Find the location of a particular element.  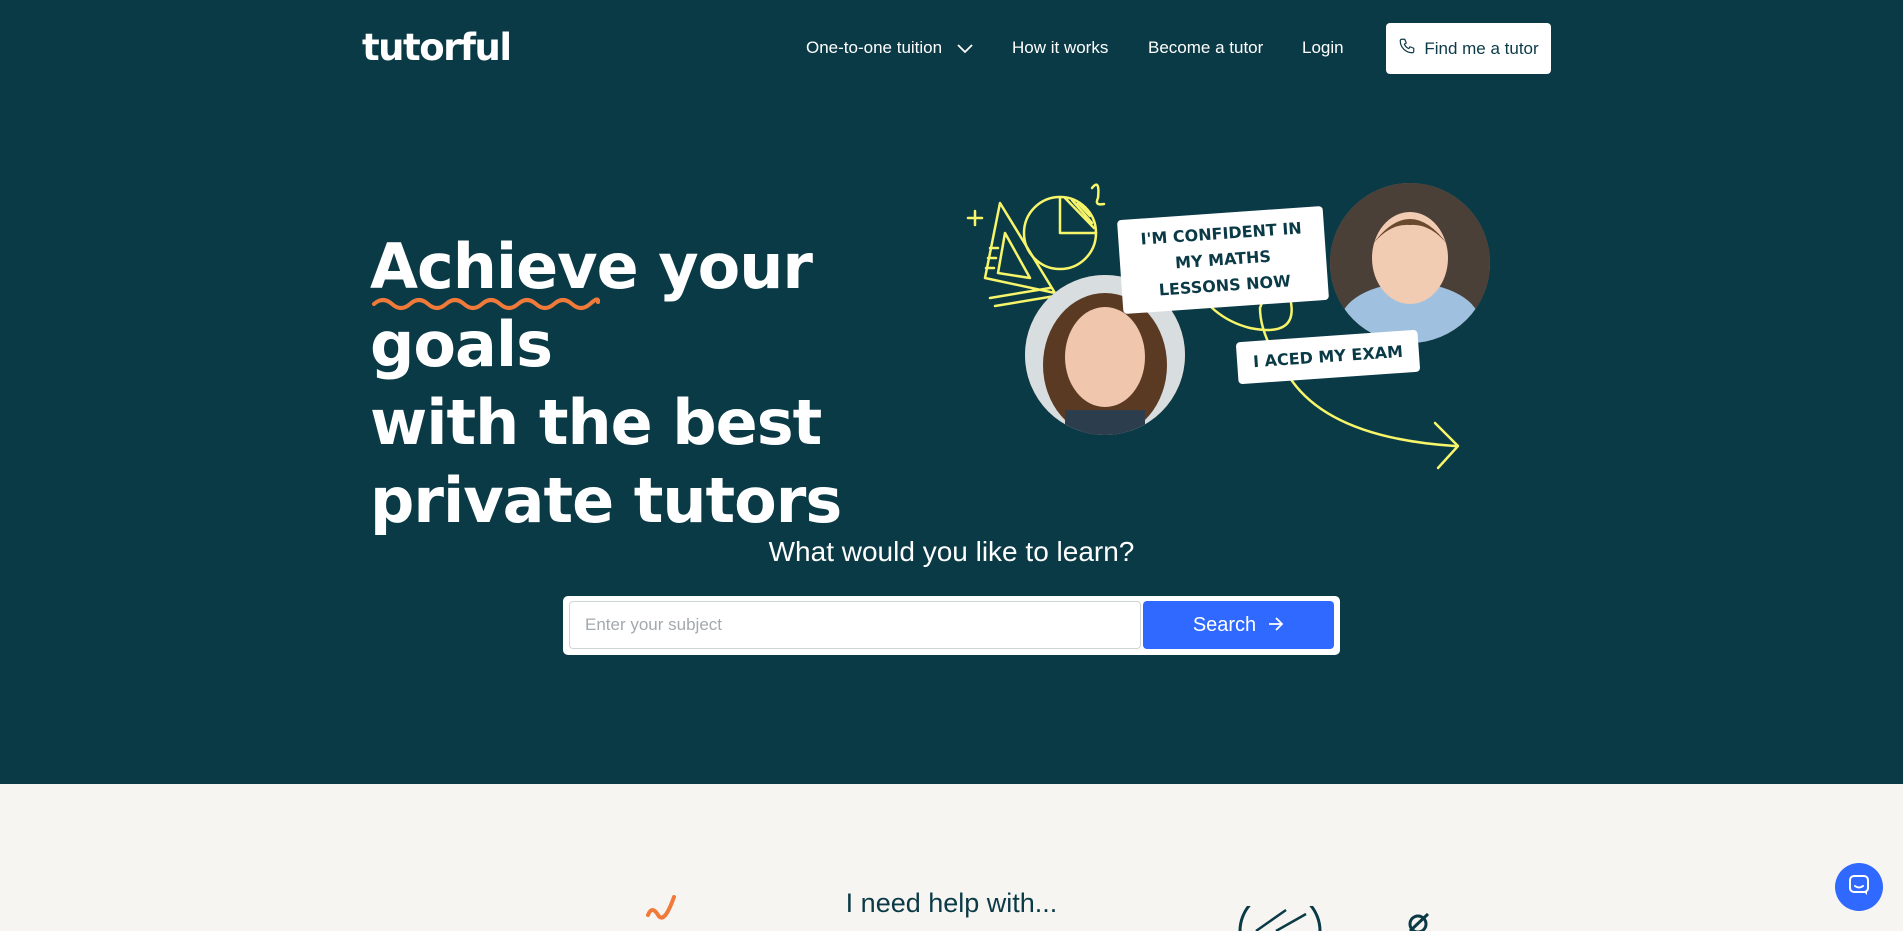

chat-icon is located at coordinates (1859, 887).